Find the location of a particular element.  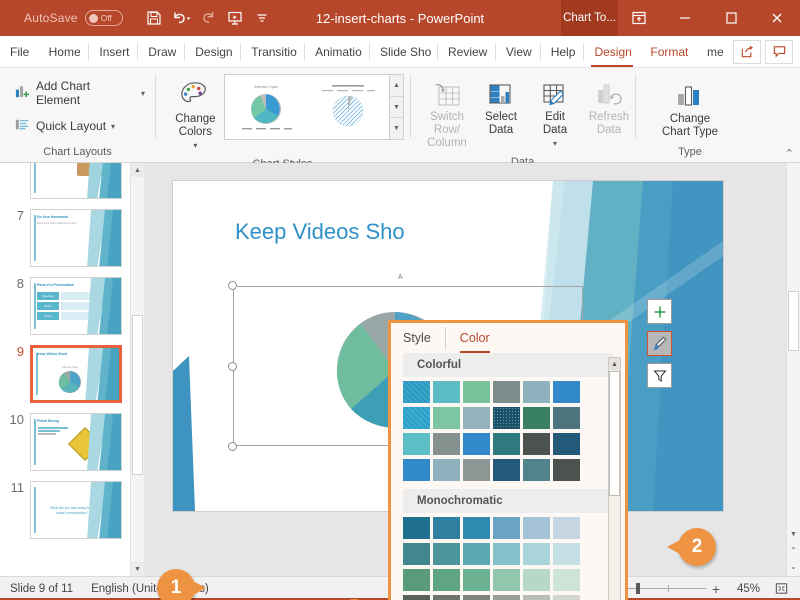

tab-draw: Draw is located at coordinates (162, 51).